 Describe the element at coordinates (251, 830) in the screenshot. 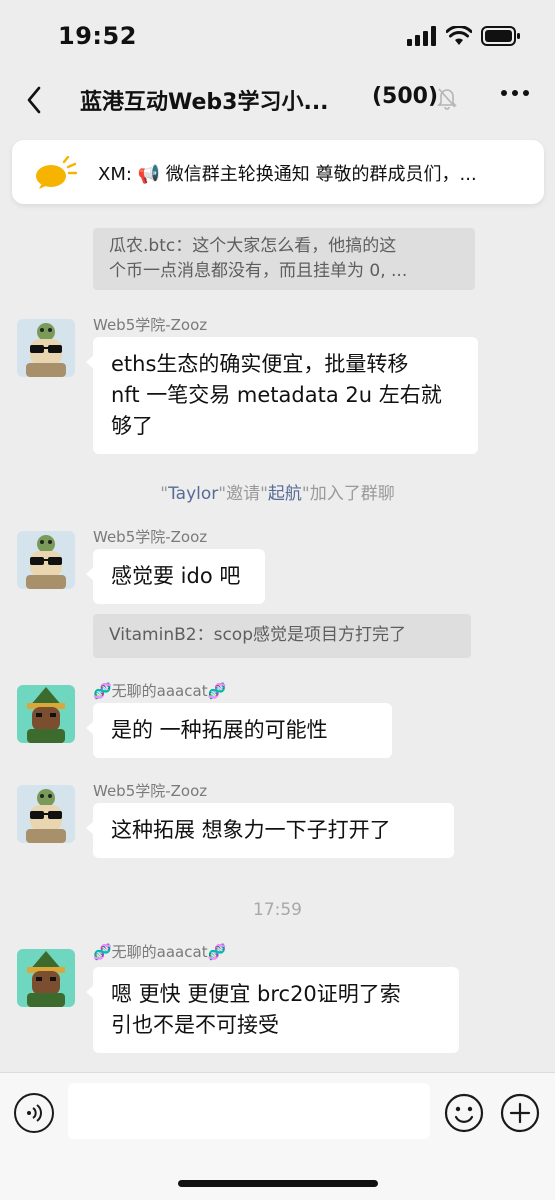

I see `message-line: 这种拓展 想象力一下子打开了` at that location.